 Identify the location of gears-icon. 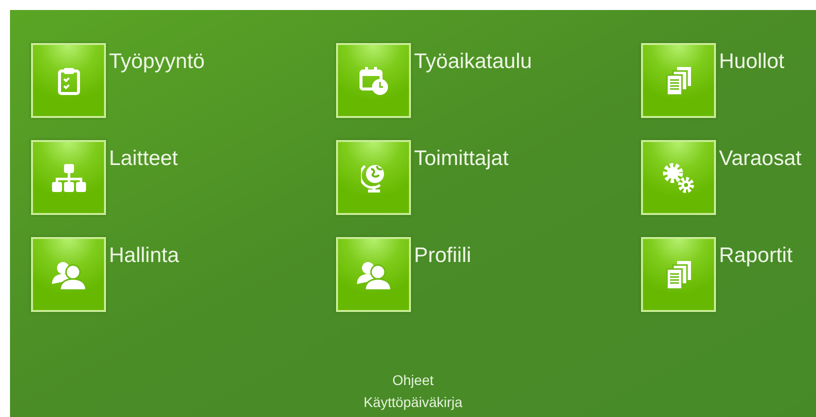
(679, 178).